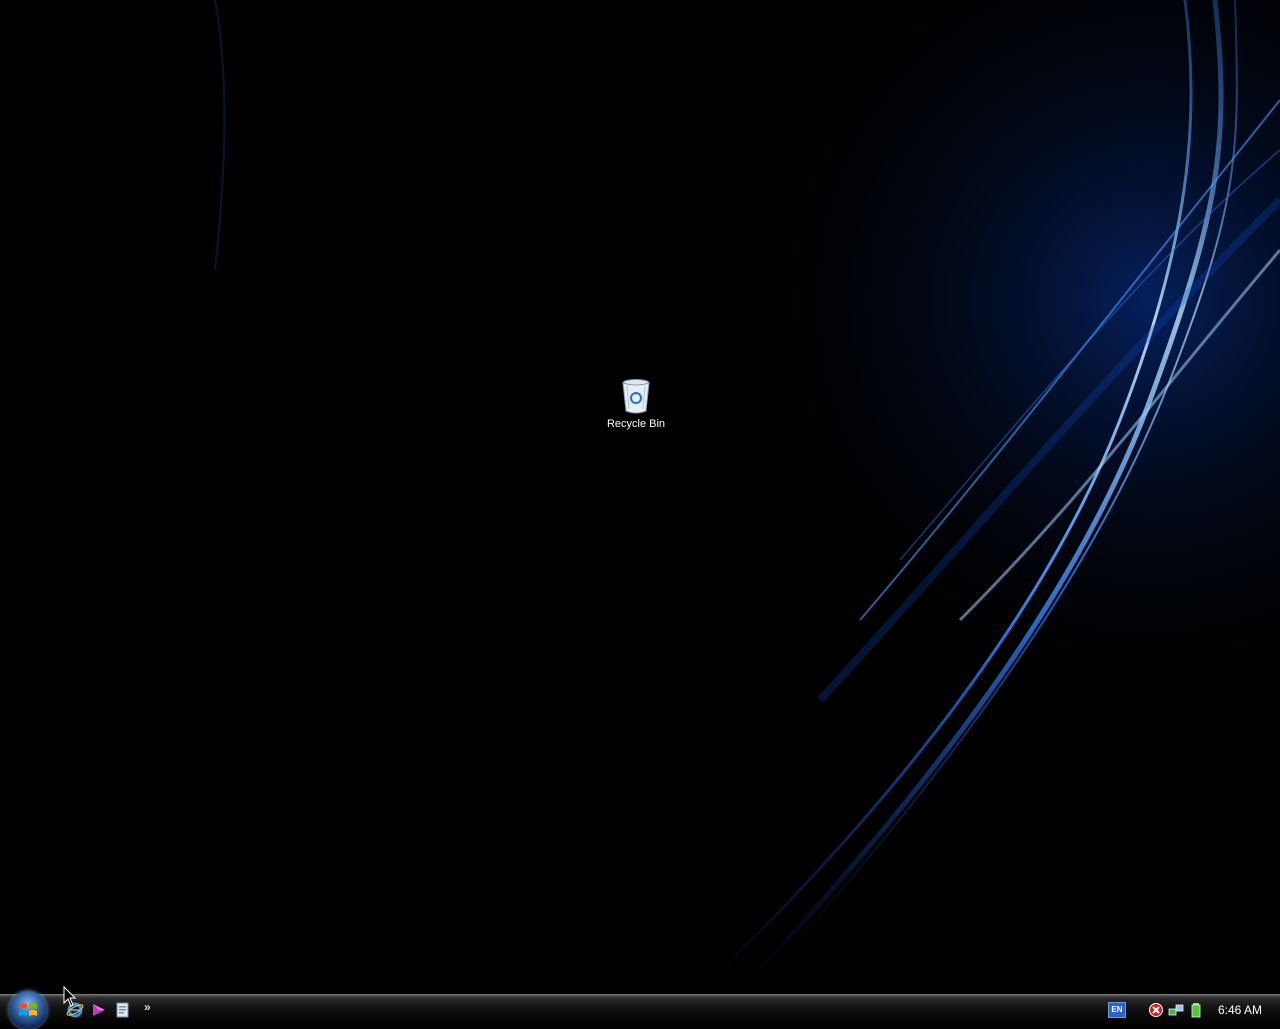 The image size is (1280, 1029). What do you see at coordinates (1176, 1010) in the screenshot?
I see `network-icon` at bounding box center [1176, 1010].